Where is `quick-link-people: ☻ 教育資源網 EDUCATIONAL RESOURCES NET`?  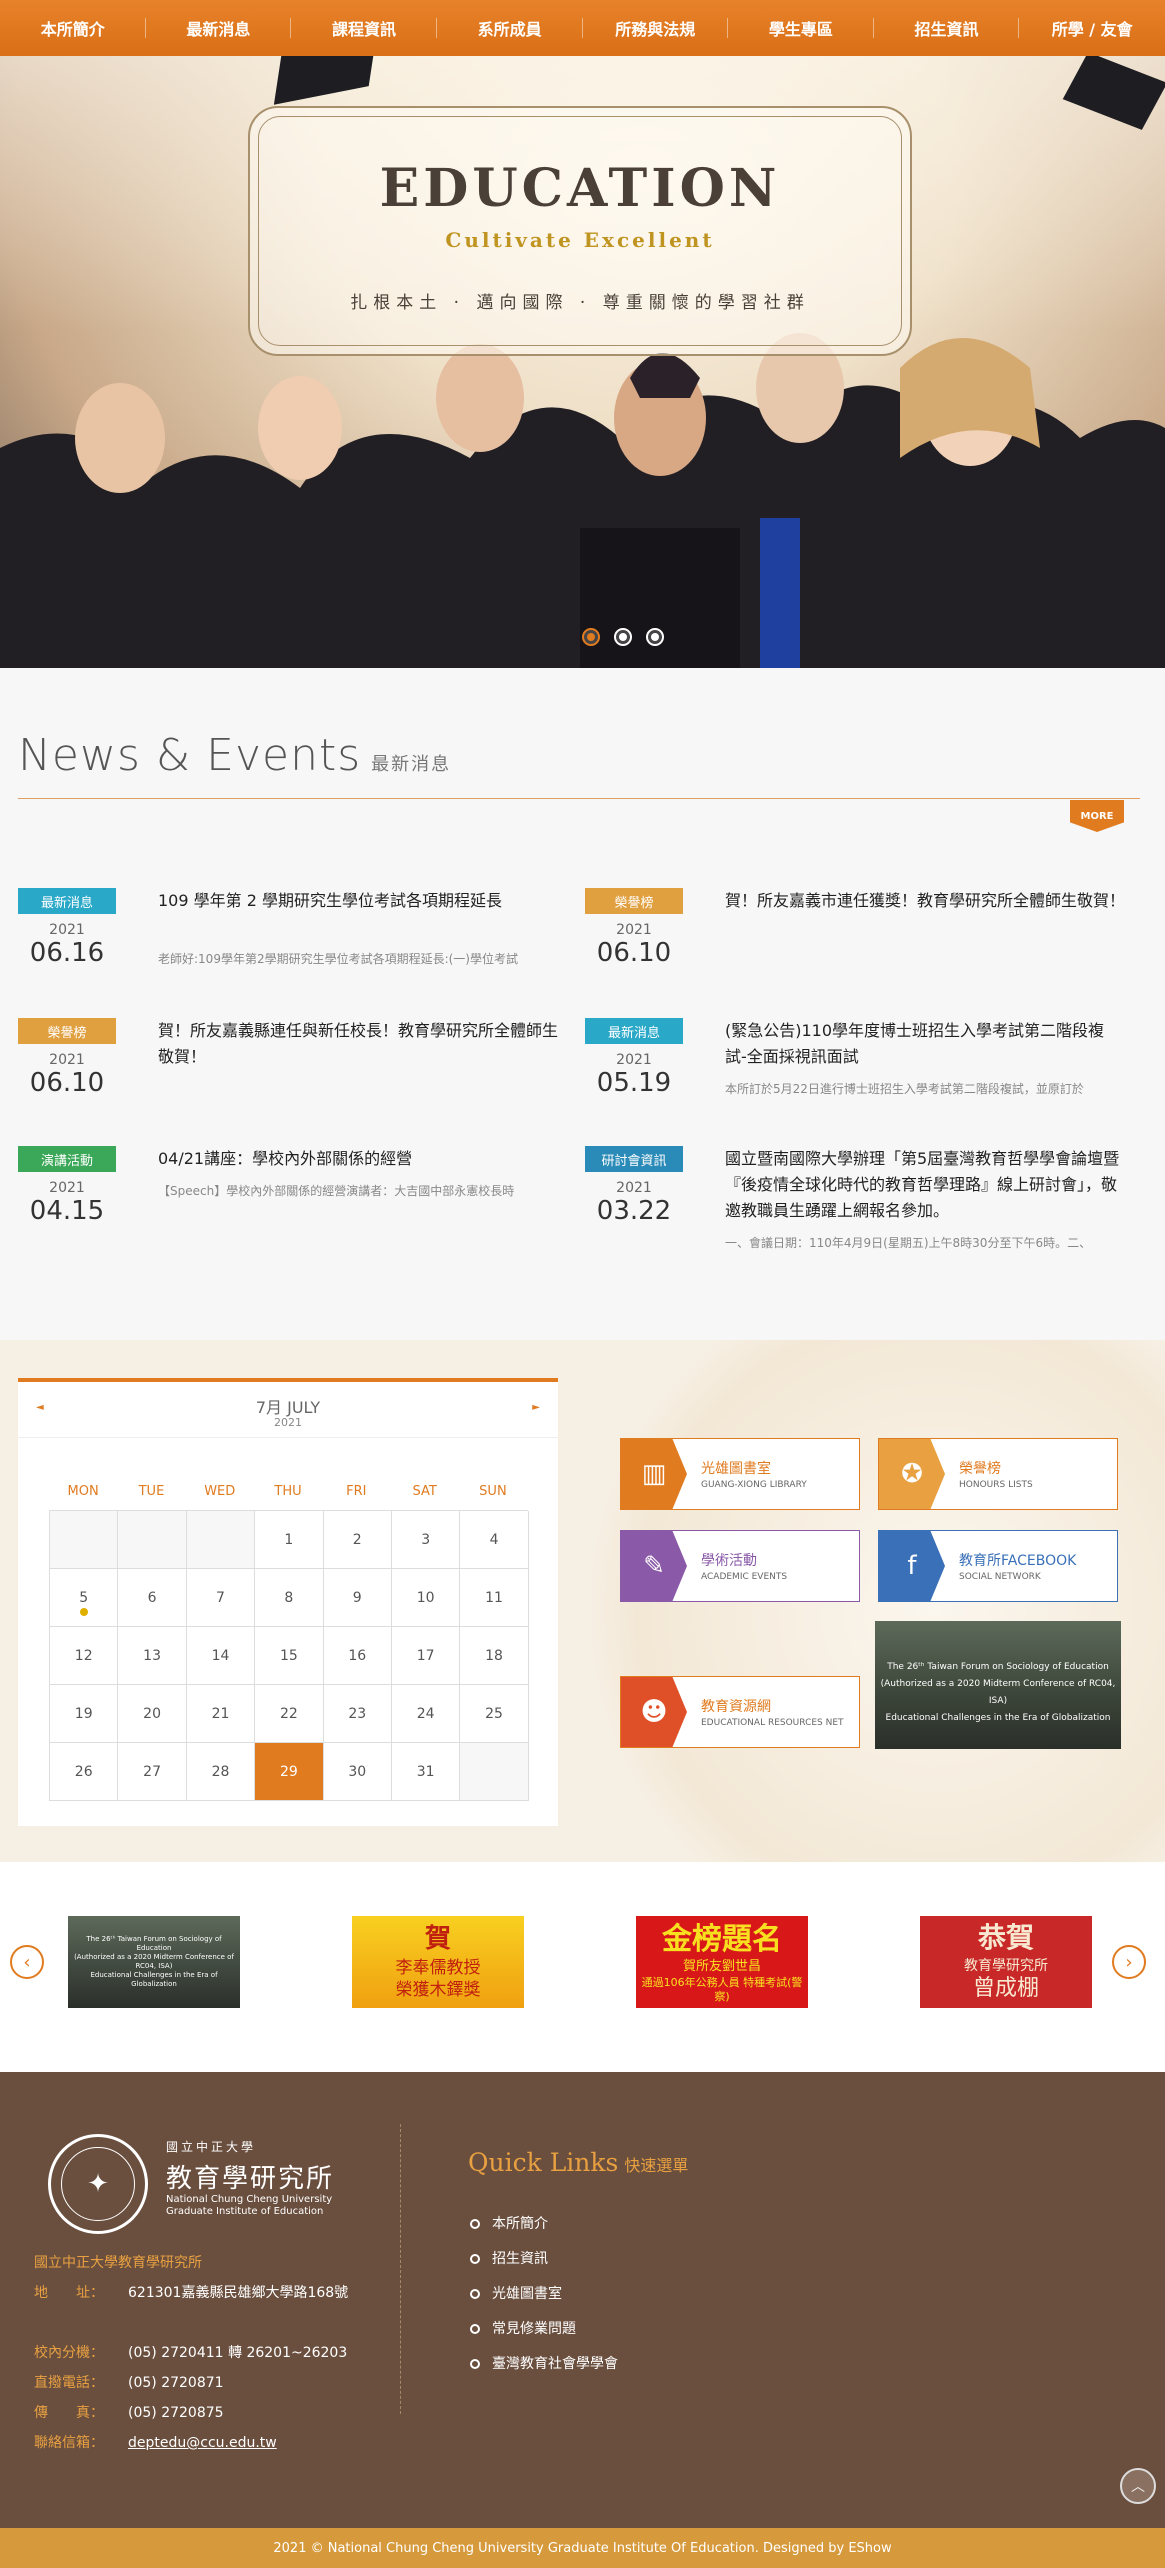 quick-link-people: ☻ 教育資源網 EDUCATIONAL RESOURCES NET is located at coordinates (740, 1712).